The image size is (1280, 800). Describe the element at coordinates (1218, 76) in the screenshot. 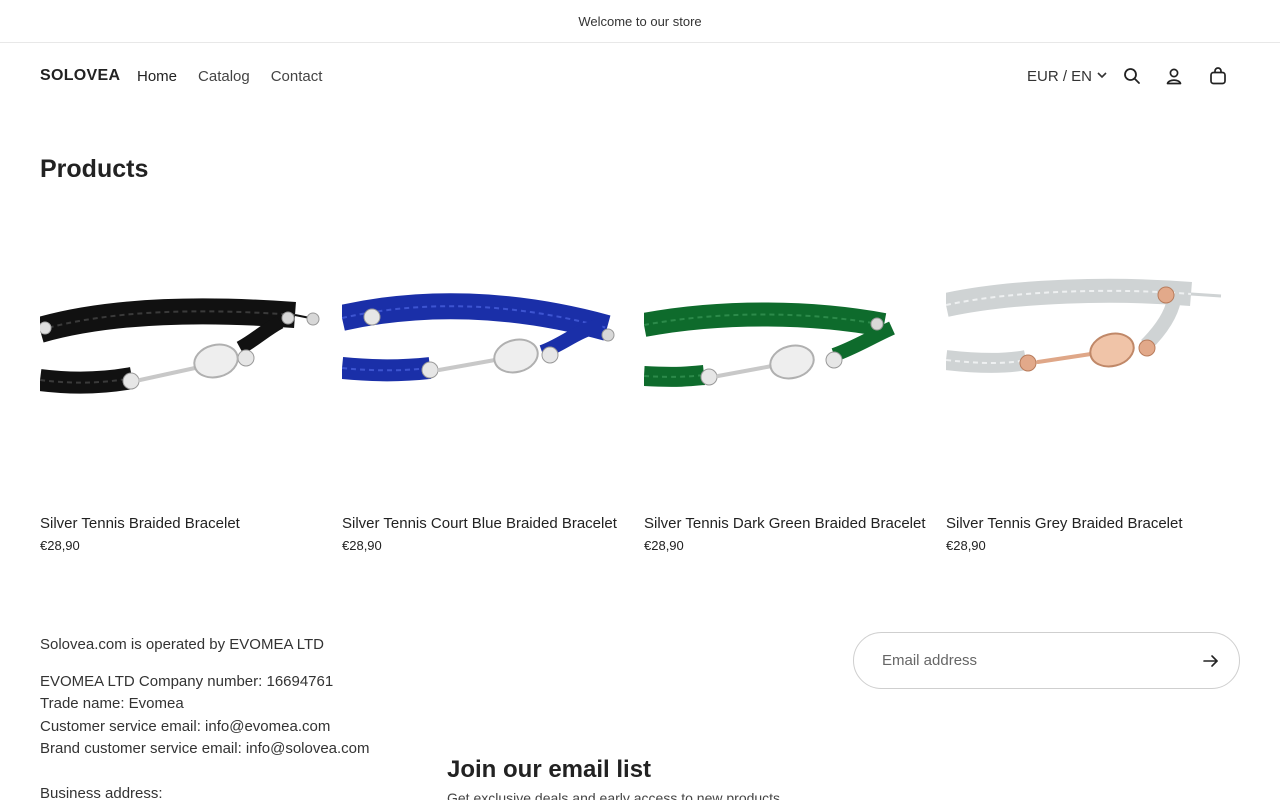

I see `cart-icon` at that location.